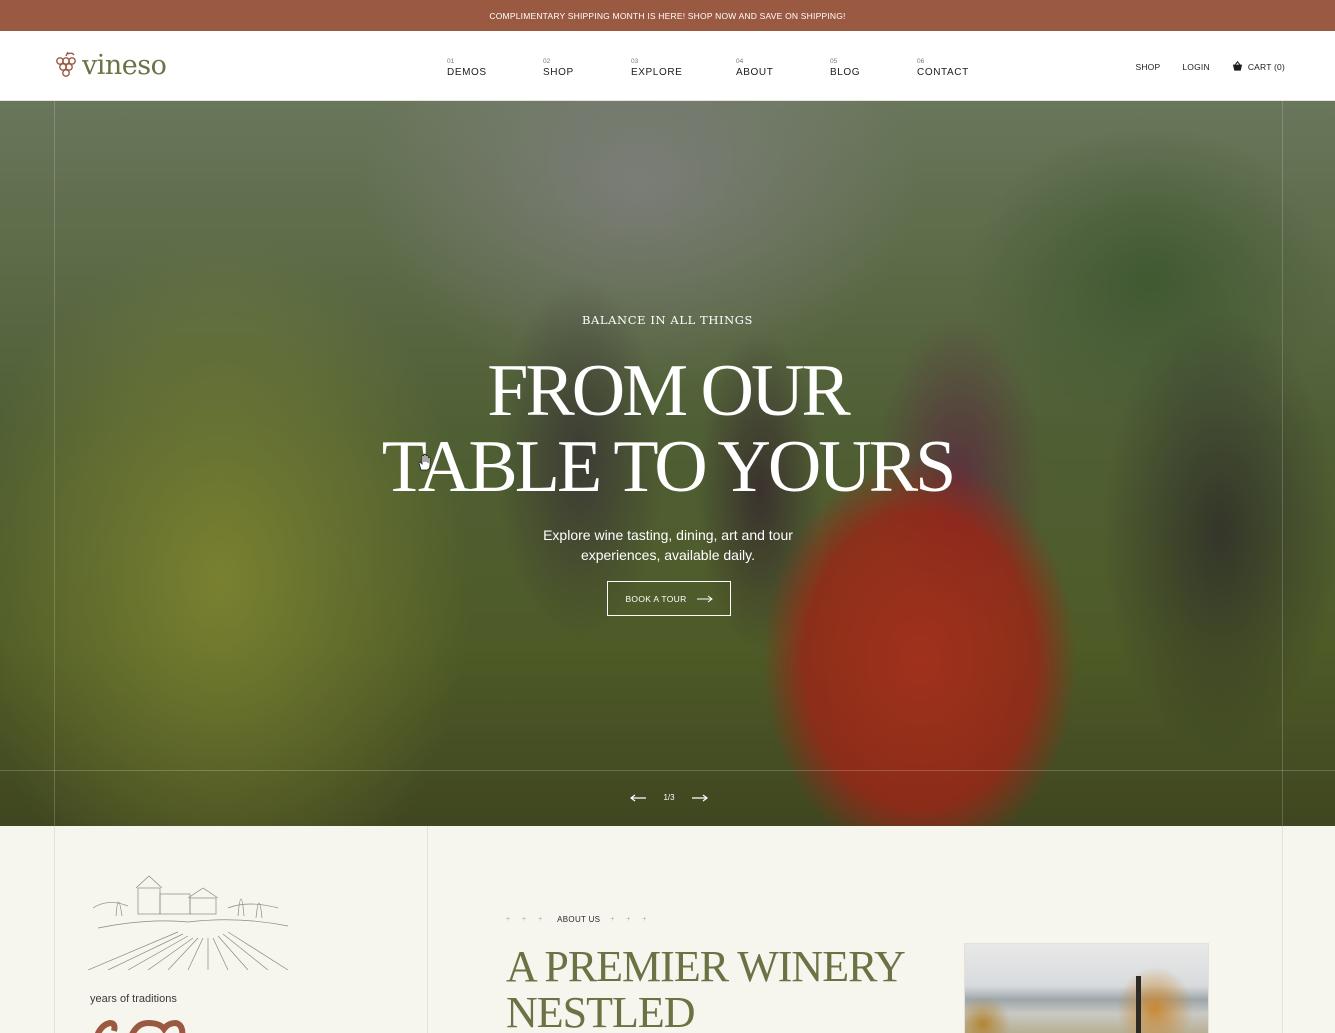 Image resolution: width=1335 pixels, height=1033 pixels. I want to click on slide-counter: 1/3, so click(669, 797).